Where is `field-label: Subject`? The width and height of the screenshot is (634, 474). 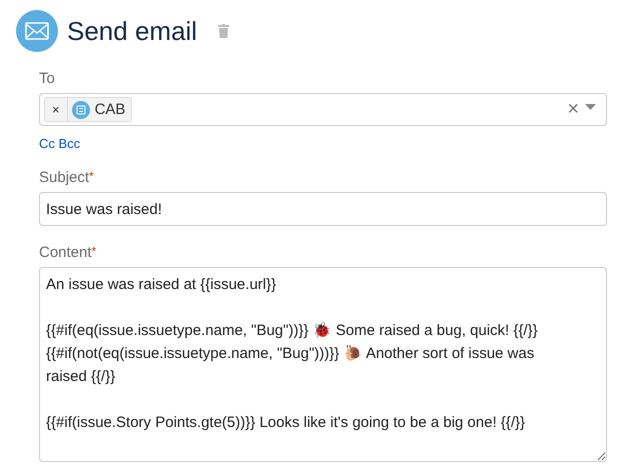 field-label: Subject is located at coordinates (64, 177).